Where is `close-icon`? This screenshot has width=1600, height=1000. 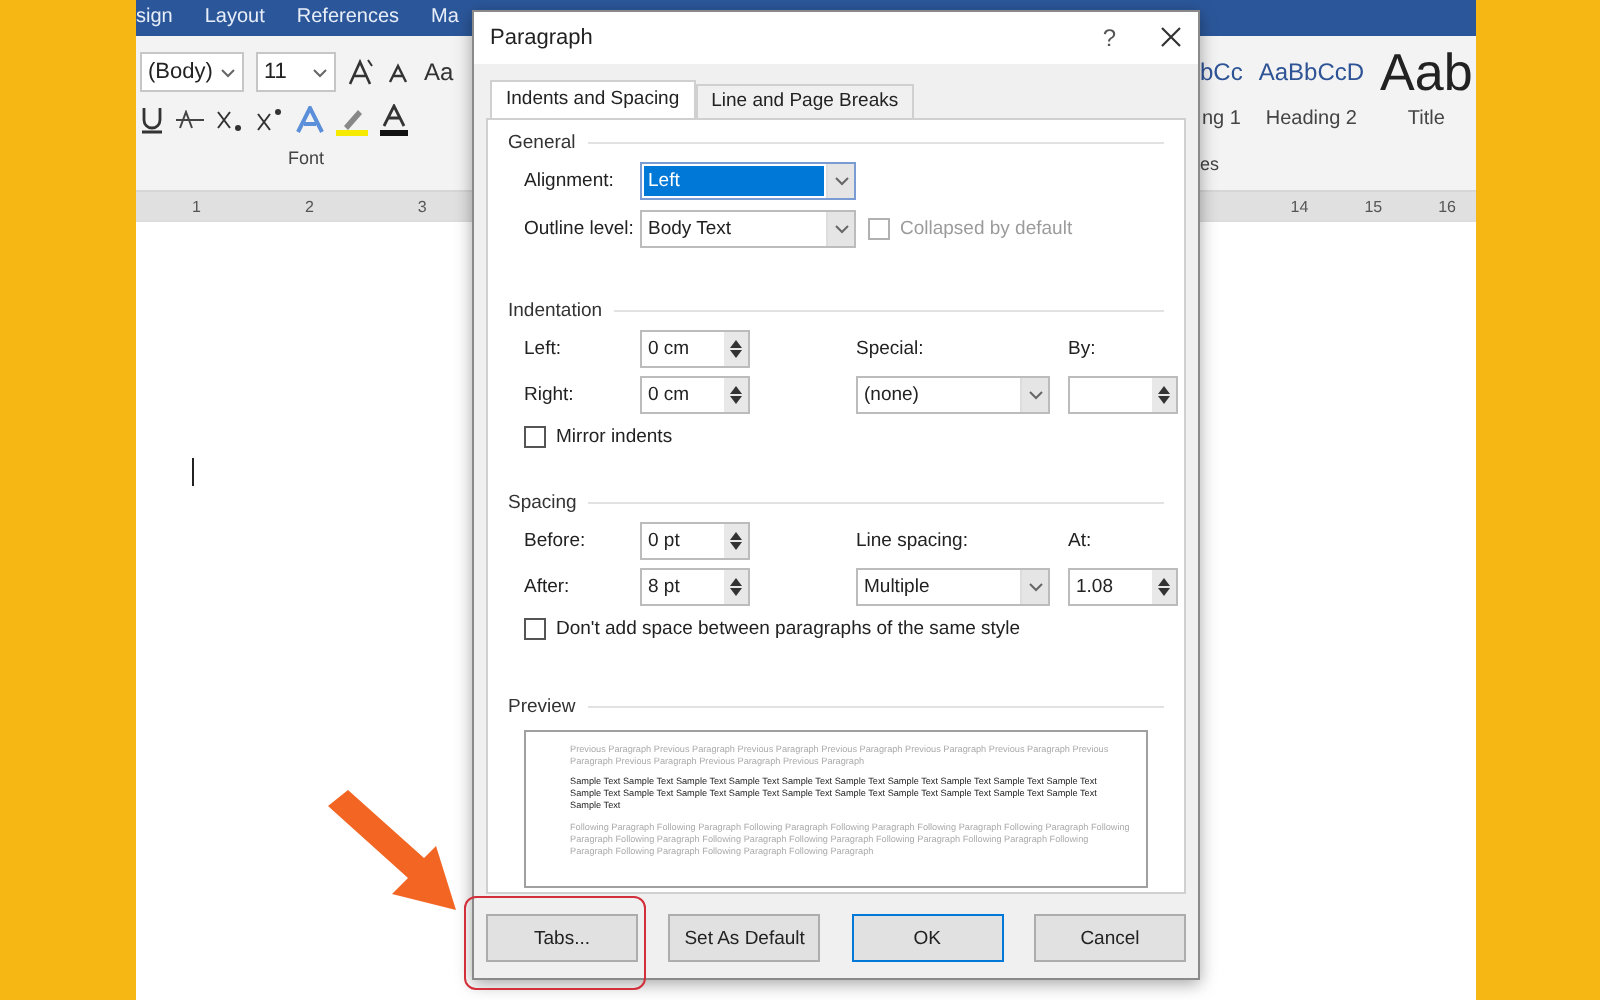 close-icon is located at coordinates (1171, 37).